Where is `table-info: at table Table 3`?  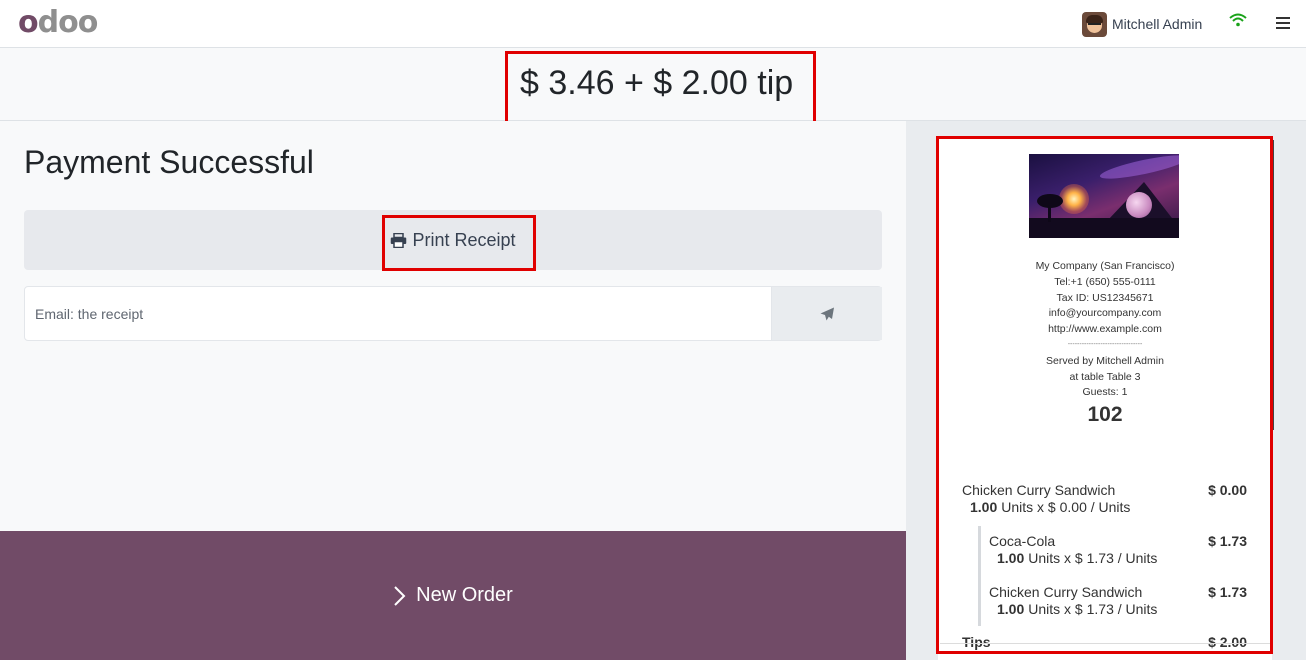
table-info: at table Table 3 is located at coordinates (1105, 377).